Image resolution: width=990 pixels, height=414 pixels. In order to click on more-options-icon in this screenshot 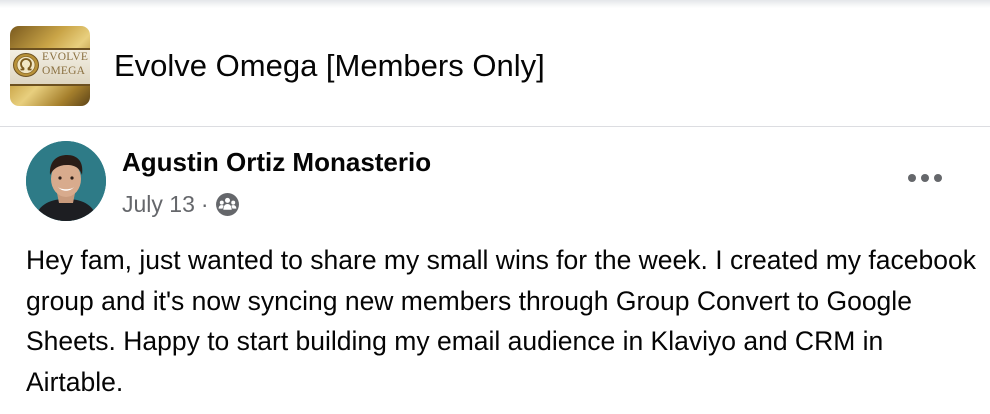, I will do `click(925, 178)`.